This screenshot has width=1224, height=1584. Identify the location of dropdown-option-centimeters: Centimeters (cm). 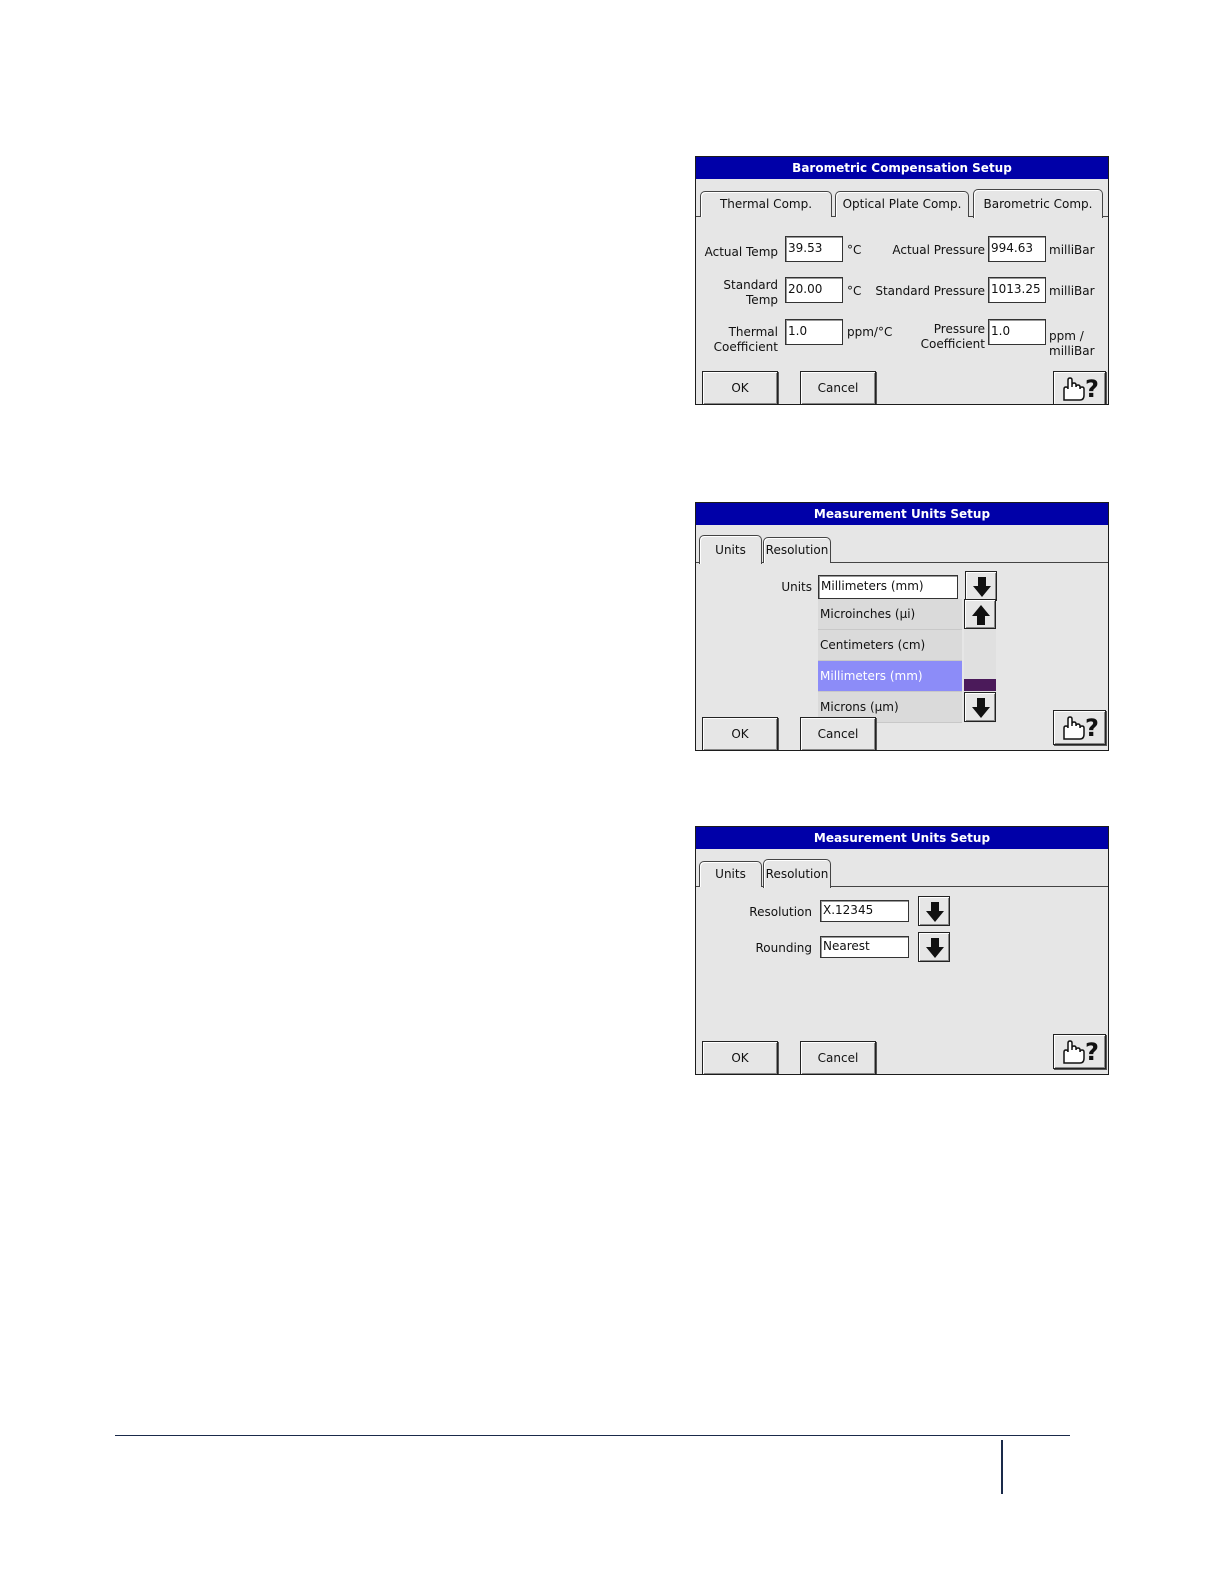
(890, 645).